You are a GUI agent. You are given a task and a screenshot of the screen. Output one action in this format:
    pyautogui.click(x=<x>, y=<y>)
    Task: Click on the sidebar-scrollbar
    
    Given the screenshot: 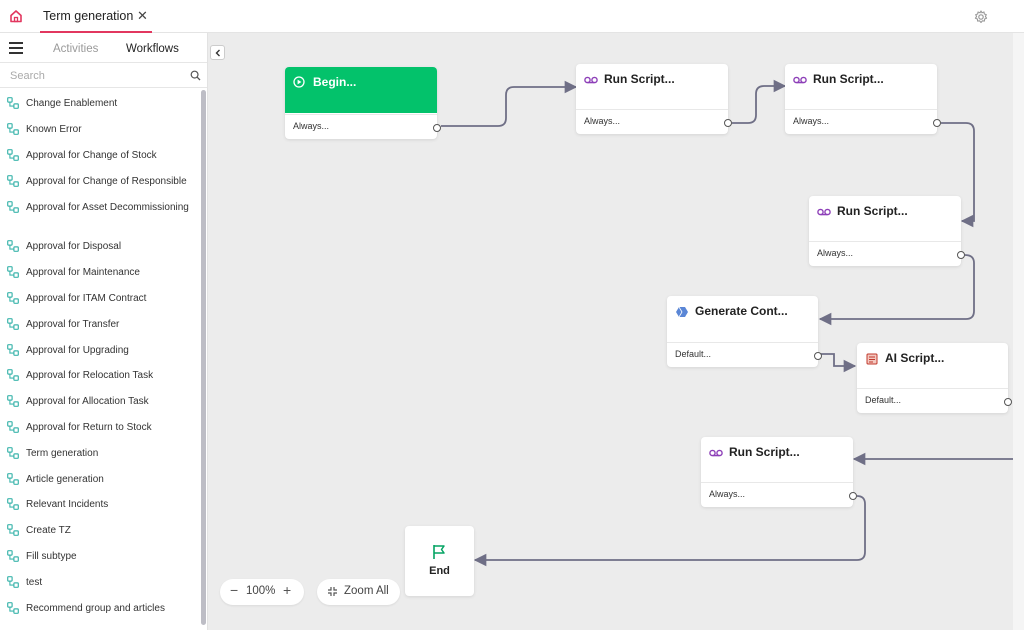 What is the action you would take?
    pyautogui.click(x=203, y=357)
    